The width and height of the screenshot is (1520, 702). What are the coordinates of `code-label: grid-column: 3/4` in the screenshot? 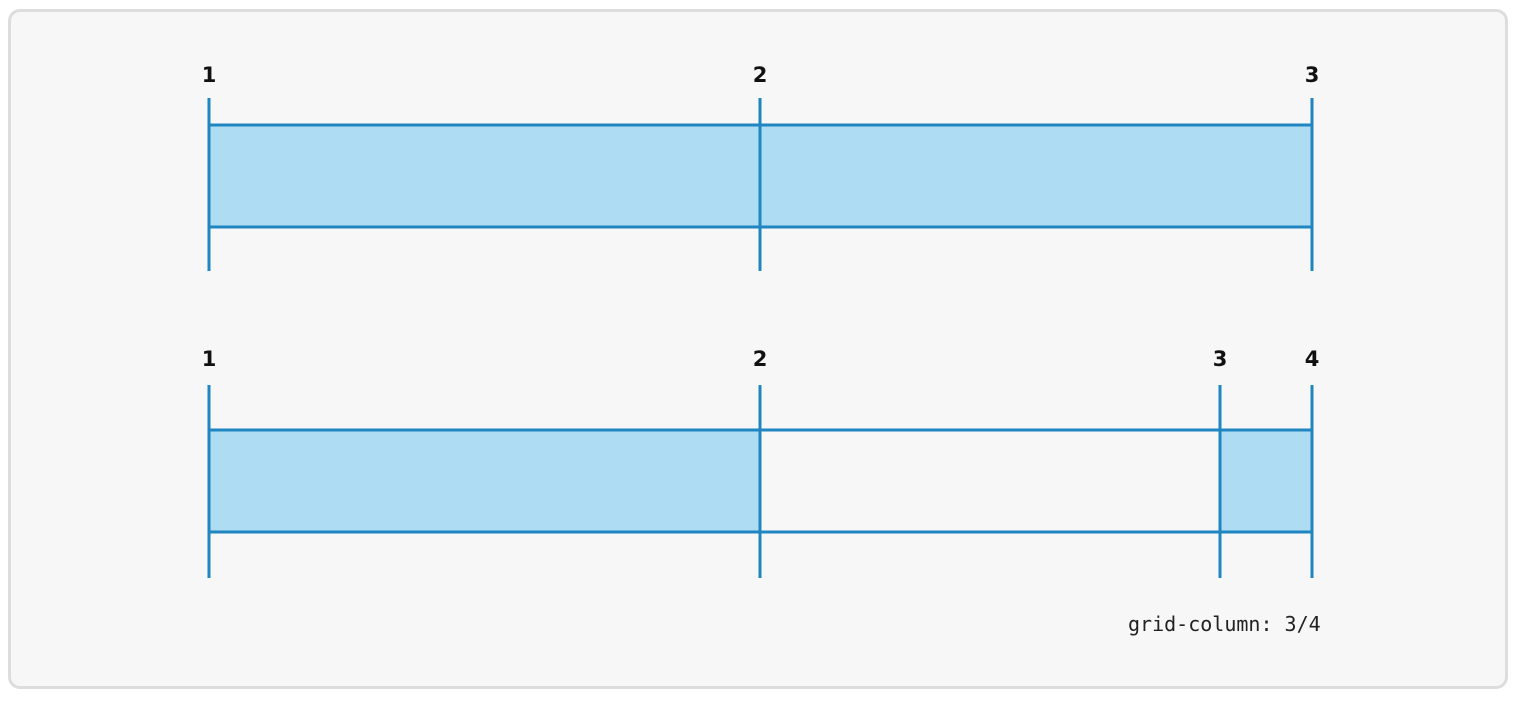 It's located at (1224, 624).